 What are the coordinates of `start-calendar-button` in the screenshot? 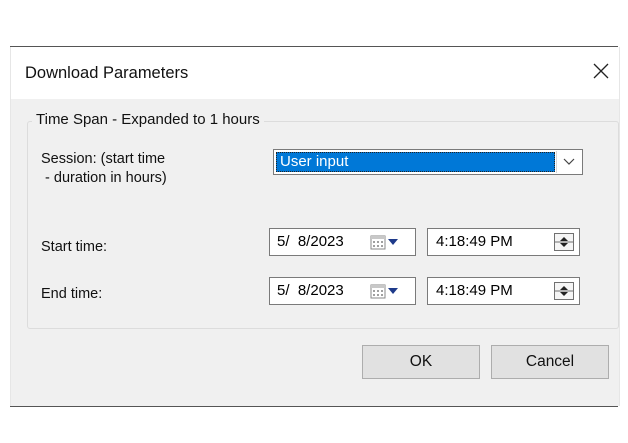 It's located at (389, 242).